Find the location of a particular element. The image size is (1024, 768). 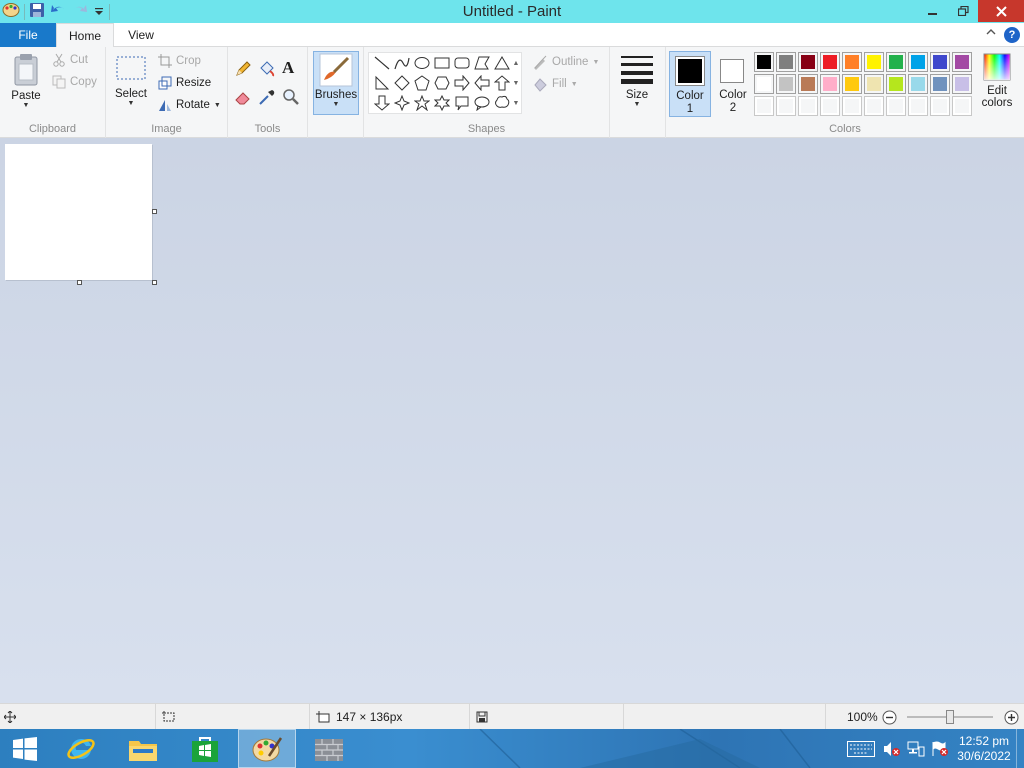

canvas-resize-handle-corner is located at coordinates (154, 282).